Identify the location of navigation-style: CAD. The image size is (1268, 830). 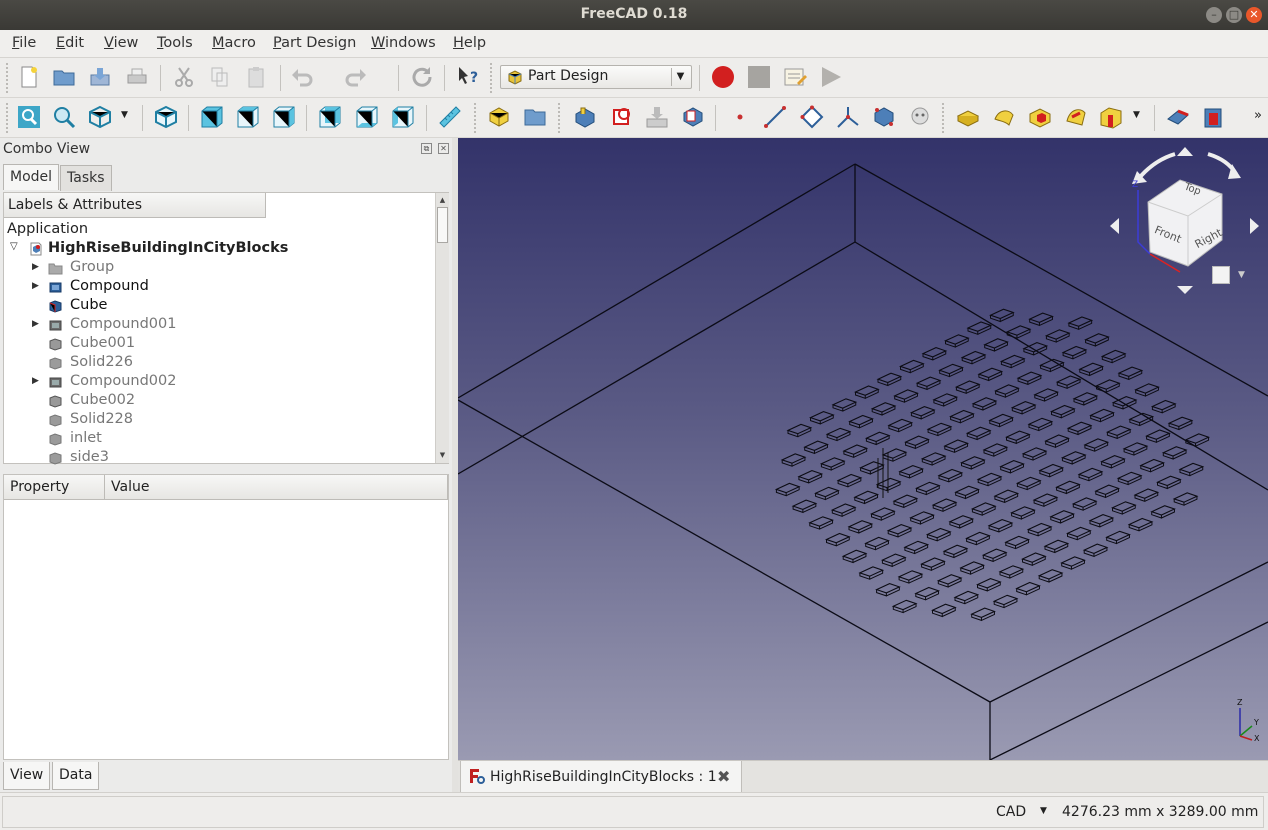
(1011, 812).